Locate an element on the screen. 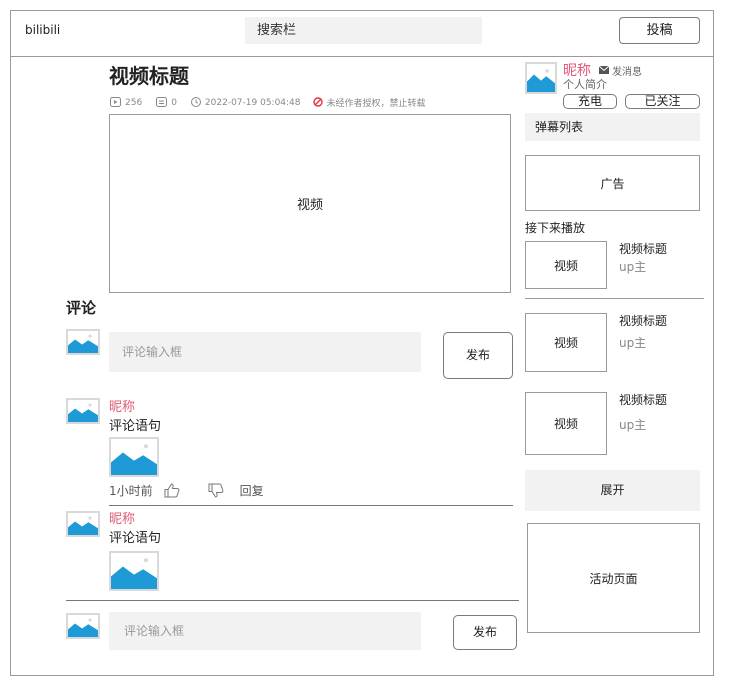  video-title: 视频标题 is located at coordinates (149, 76).